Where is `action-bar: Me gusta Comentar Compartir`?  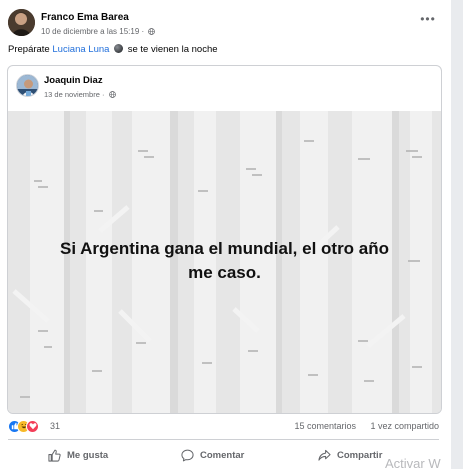 action-bar: Me gusta Comentar Compartir is located at coordinates (223, 456).